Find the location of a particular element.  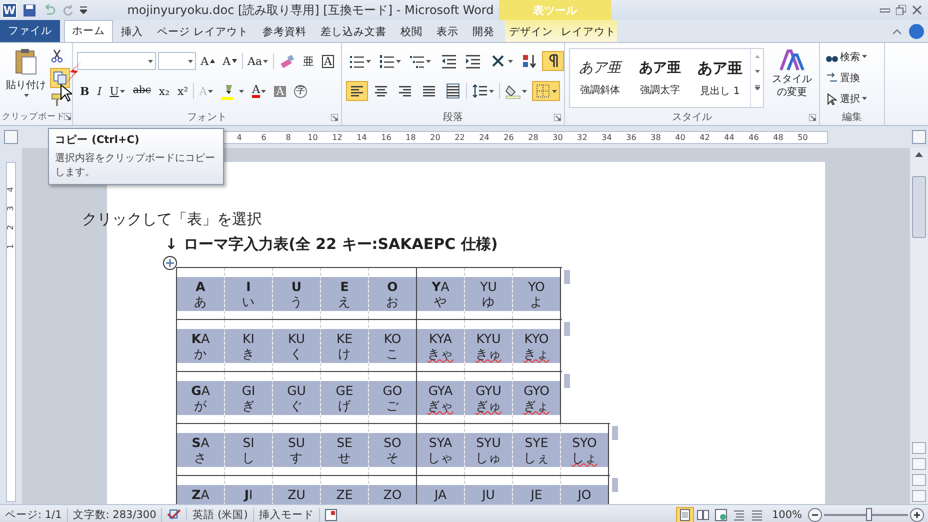

mouse-pointer-icon is located at coordinates (66, 93).